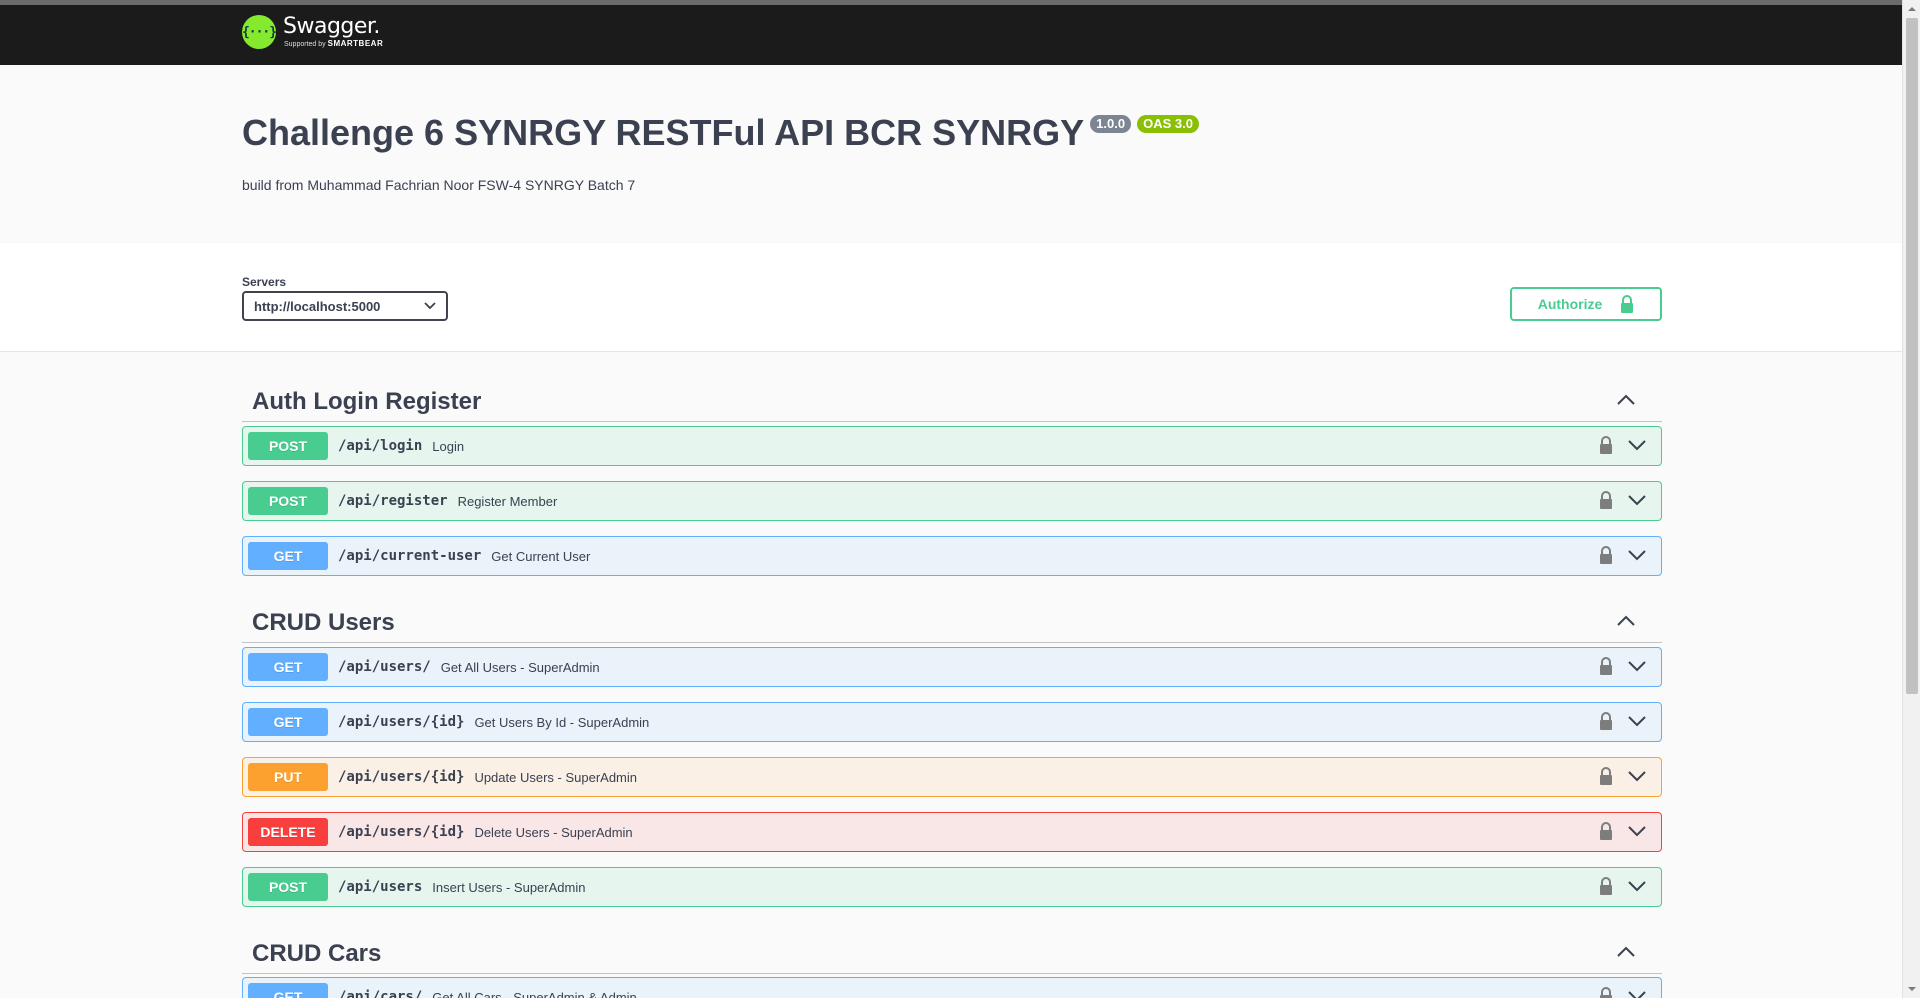 The image size is (1920, 998). Describe the element at coordinates (393, 501) in the screenshot. I see `operation-path: /api/register` at that location.